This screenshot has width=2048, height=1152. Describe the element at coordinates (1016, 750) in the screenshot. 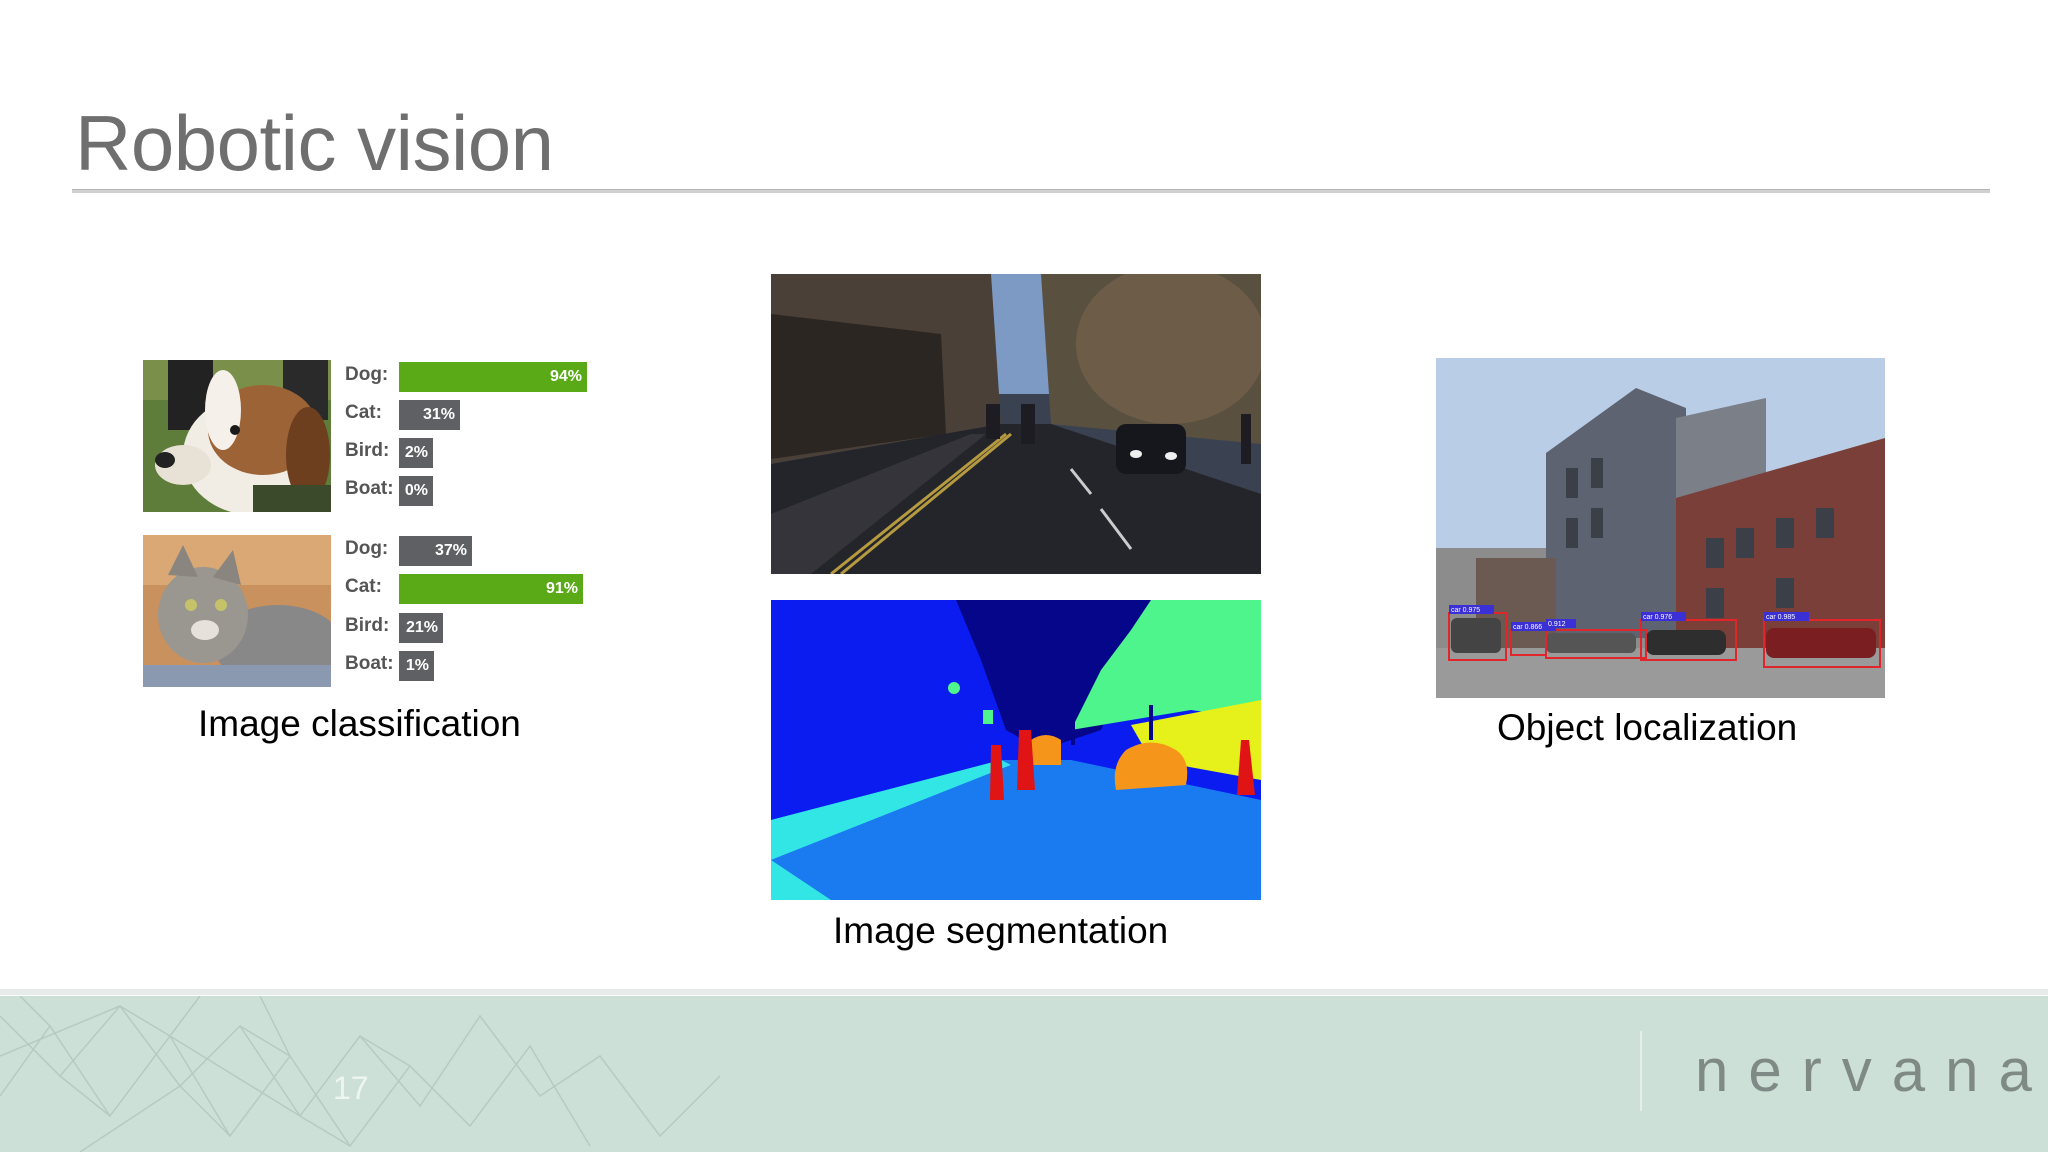

I see `segmentation-map` at that location.